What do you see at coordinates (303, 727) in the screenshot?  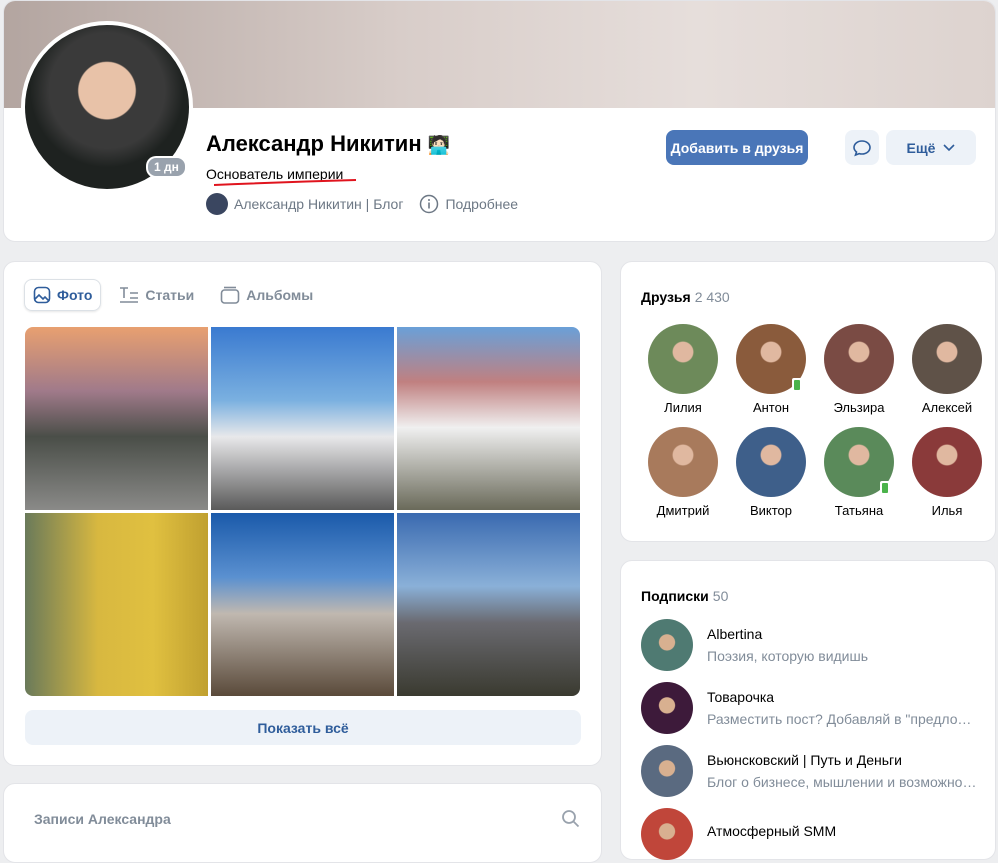 I see `show-all-button: Показать всё` at bounding box center [303, 727].